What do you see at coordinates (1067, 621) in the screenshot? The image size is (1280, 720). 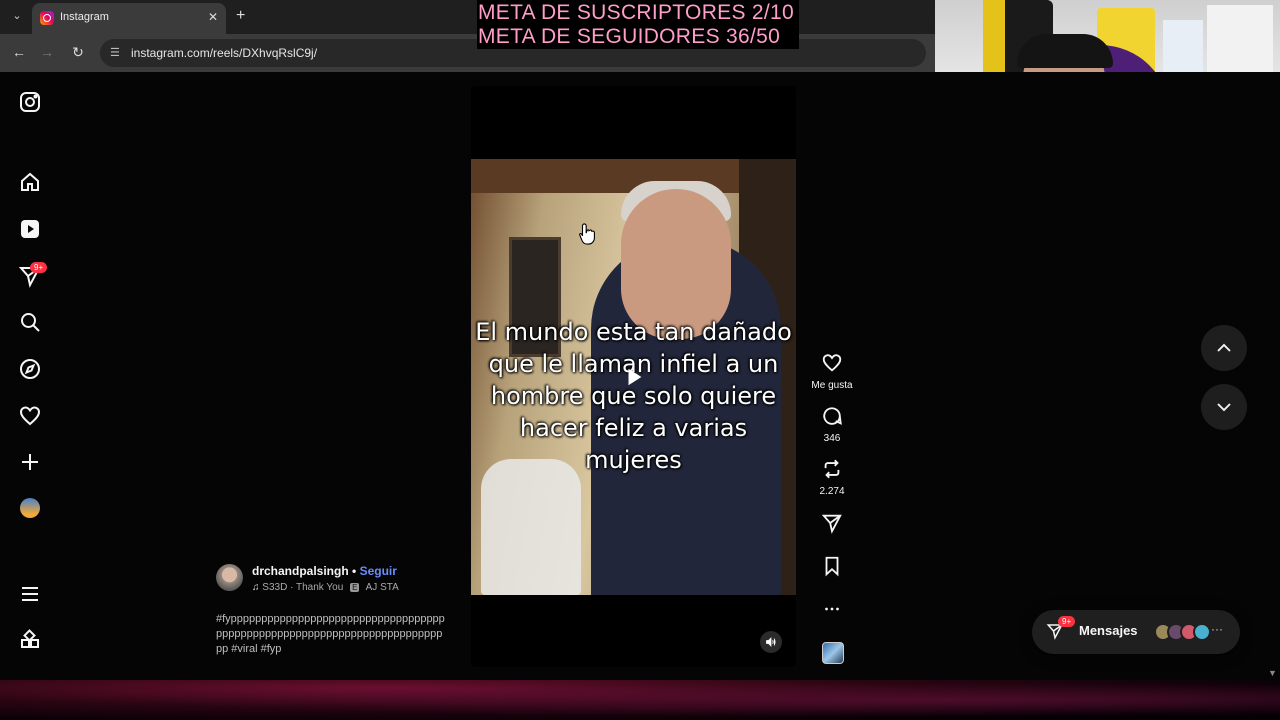 I see `messages-badge: 9+` at bounding box center [1067, 621].